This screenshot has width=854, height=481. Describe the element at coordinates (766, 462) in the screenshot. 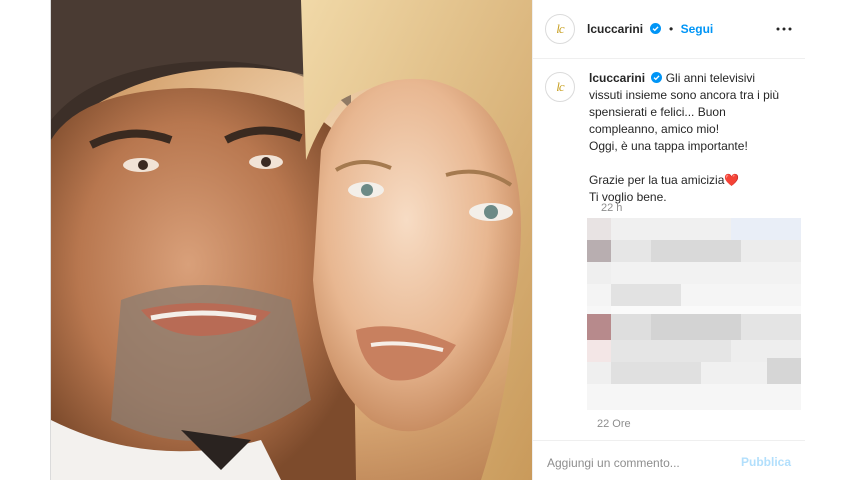

I see `publish-button: Pubblica` at that location.